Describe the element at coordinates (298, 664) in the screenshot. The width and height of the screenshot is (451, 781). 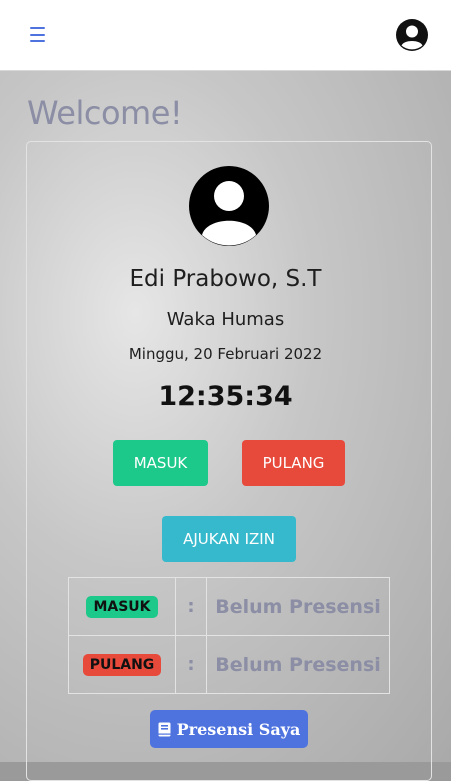
I see `pulang-status-value: Belum Presensi` at that location.